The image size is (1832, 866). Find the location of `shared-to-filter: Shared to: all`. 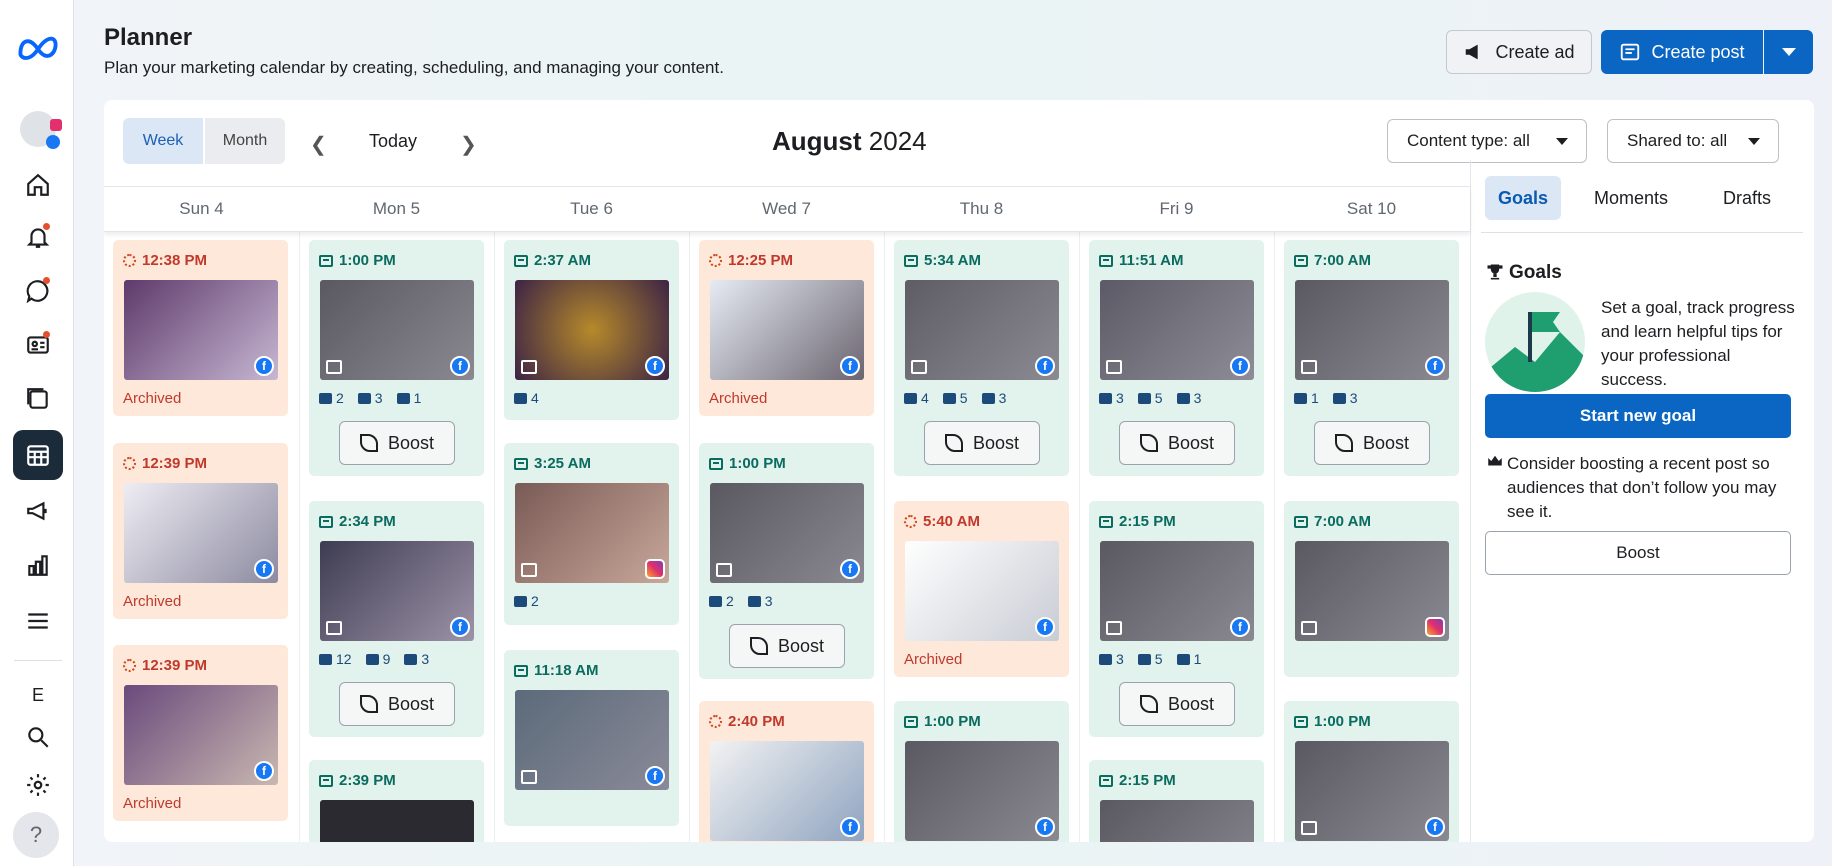

shared-to-filter: Shared to: all is located at coordinates (1693, 141).